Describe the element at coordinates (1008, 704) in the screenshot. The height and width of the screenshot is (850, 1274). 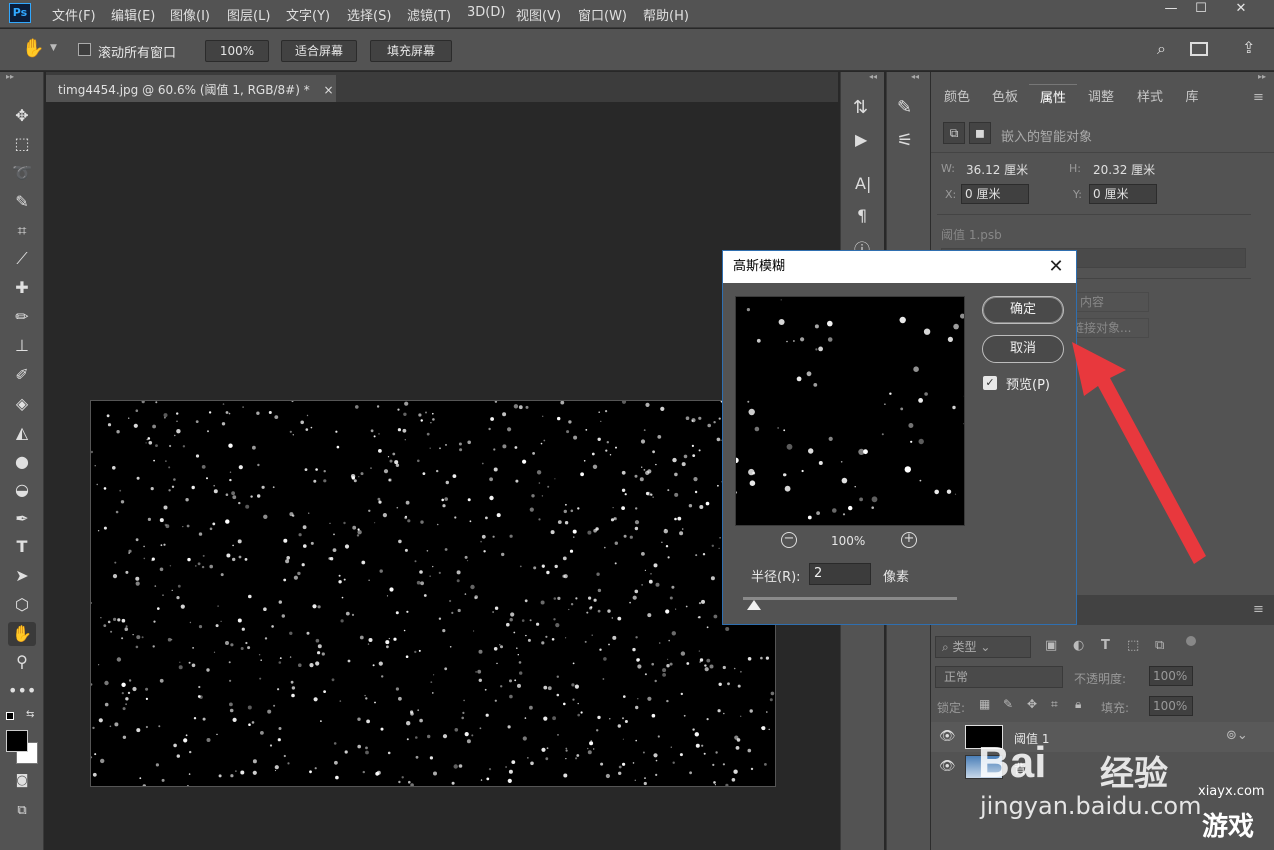
I see `lock-pixels-icon: ✎` at that location.